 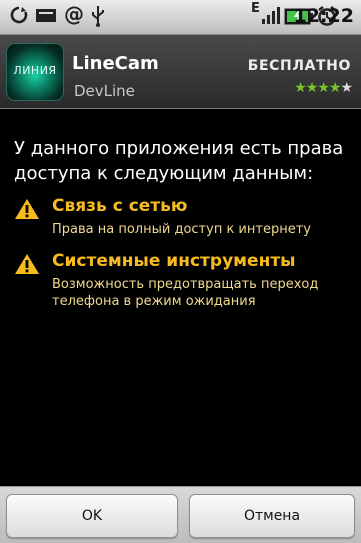 What do you see at coordinates (180, 72) in the screenshot?
I see `app-header: ЛИНИЯ LineCam DevLine БЕСПЛАТНО ★★★★★` at bounding box center [180, 72].